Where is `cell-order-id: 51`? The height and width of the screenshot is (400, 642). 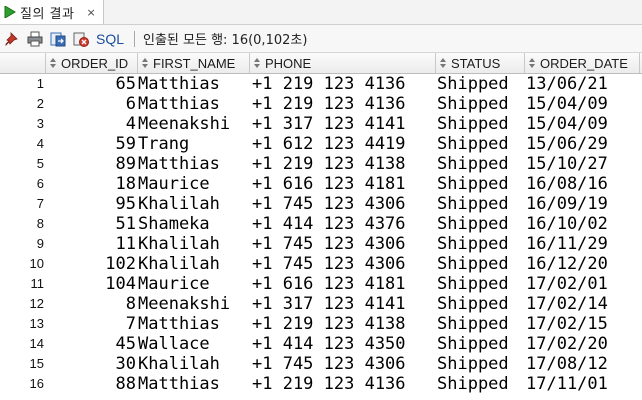
cell-order-id: 51 is located at coordinates (92, 224).